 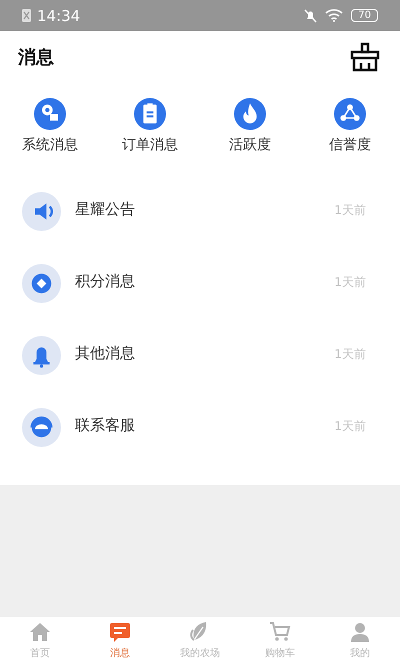 I want to click on network-icon, so click(x=350, y=114).